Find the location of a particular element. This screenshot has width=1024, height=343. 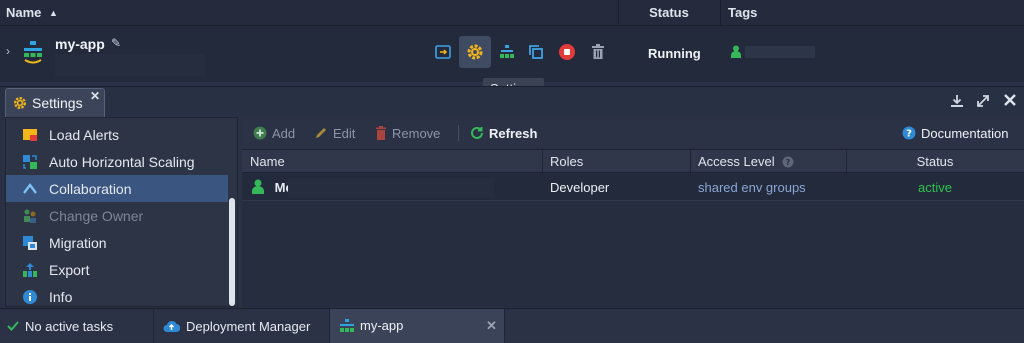

menu-item-label: Info is located at coordinates (61, 296).